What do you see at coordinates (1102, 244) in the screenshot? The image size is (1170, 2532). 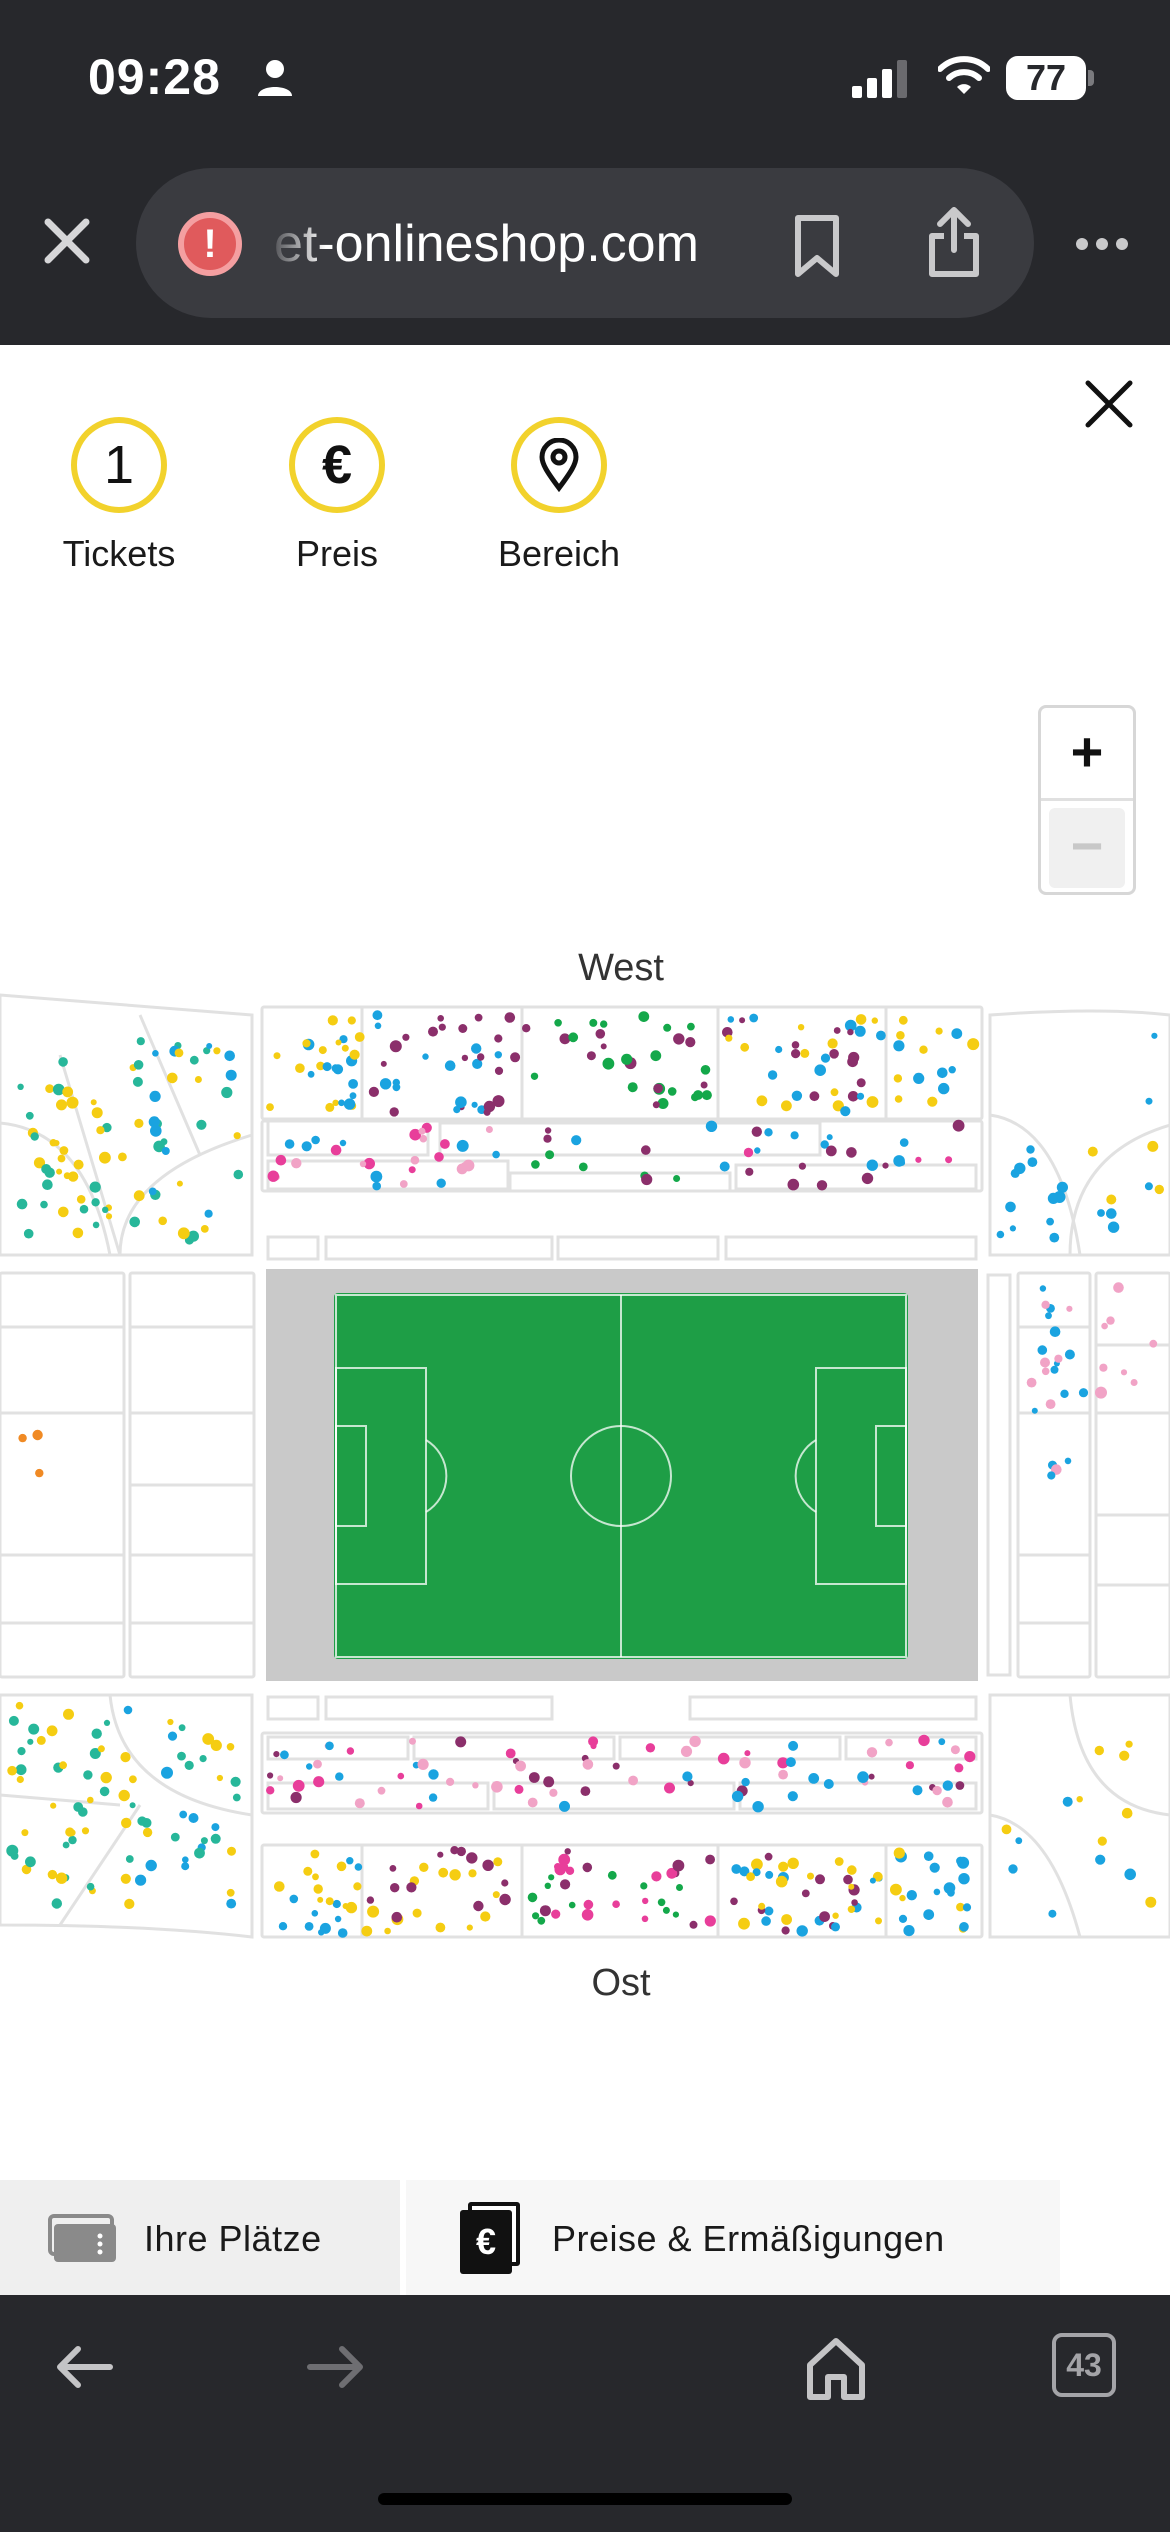 I see `more-icon` at bounding box center [1102, 244].